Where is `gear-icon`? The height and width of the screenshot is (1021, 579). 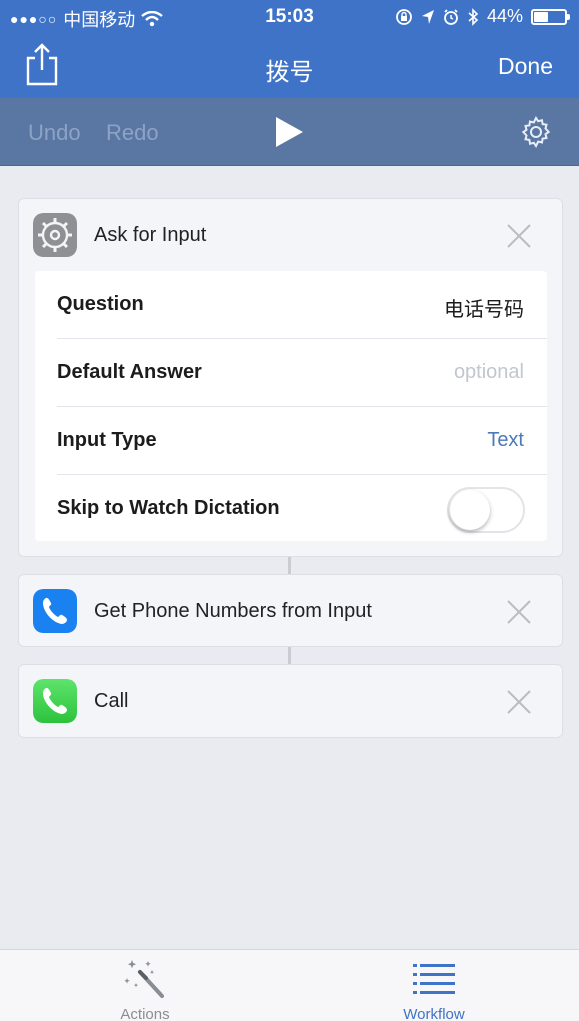 gear-icon is located at coordinates (55, 235).